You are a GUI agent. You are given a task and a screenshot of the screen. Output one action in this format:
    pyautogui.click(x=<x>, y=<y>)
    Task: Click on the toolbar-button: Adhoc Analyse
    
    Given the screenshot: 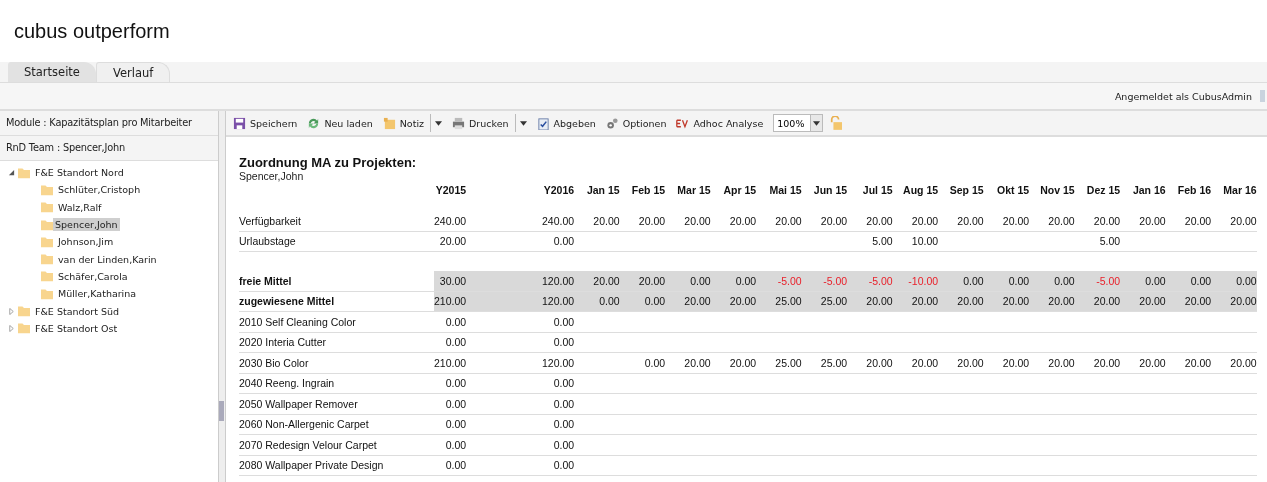 What is the action you would take?
    pyautogui.click(x=720, y=123)
    